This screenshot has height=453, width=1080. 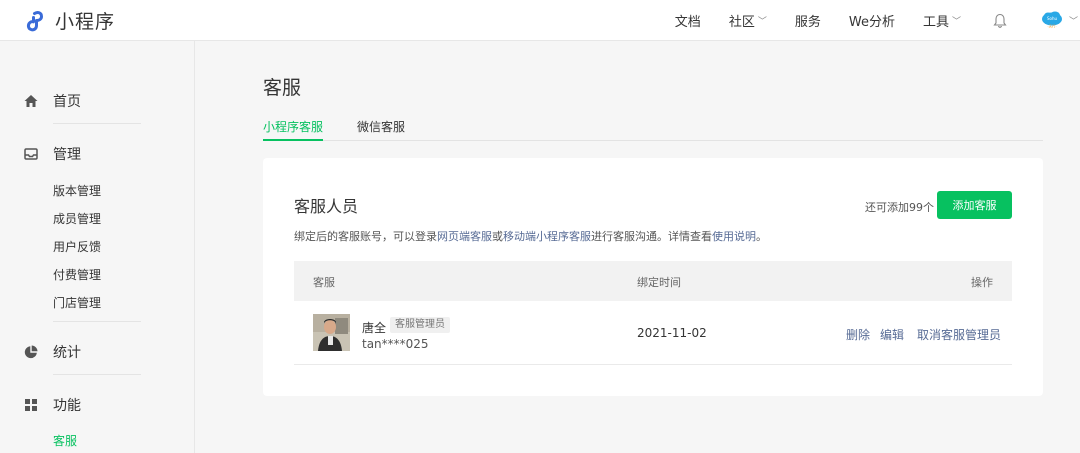 I want to click on top-nav: 文档 社区 ﹀ 服务 We分析 工具 ﹀ Sohu ·天行· ﹀, so click(x=877, y=20).